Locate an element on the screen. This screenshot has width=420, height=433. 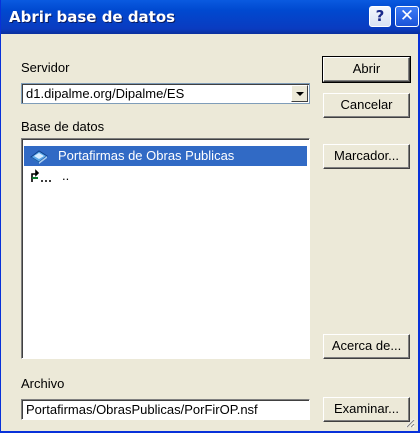
open-button: Abrir is located at coordinates (366, 69).